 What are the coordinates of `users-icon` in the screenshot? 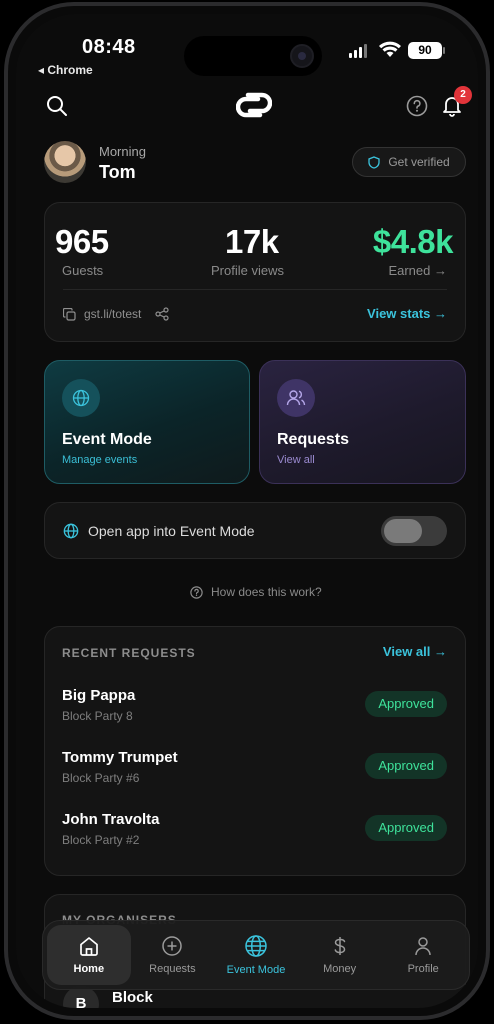 It's located at (296, 398).